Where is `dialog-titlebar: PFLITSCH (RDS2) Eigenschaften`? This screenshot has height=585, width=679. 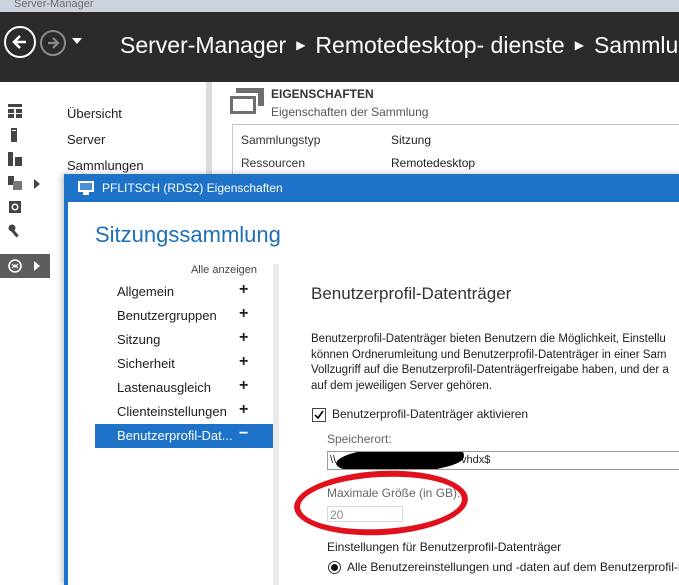
dialog-titlebar: PFLITSCH (RDS2) Eigenschaften is located at coordinates (373, 188).